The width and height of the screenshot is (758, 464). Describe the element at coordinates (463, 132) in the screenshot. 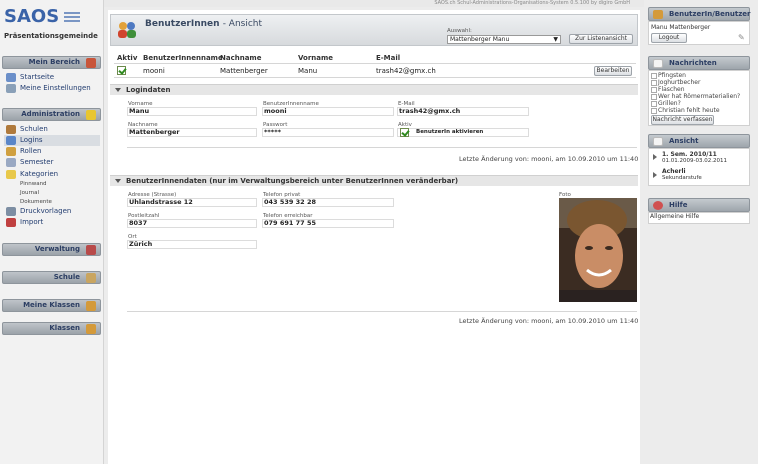

I see `aktiv-value: BenutzerIn aktivieren` at that location.